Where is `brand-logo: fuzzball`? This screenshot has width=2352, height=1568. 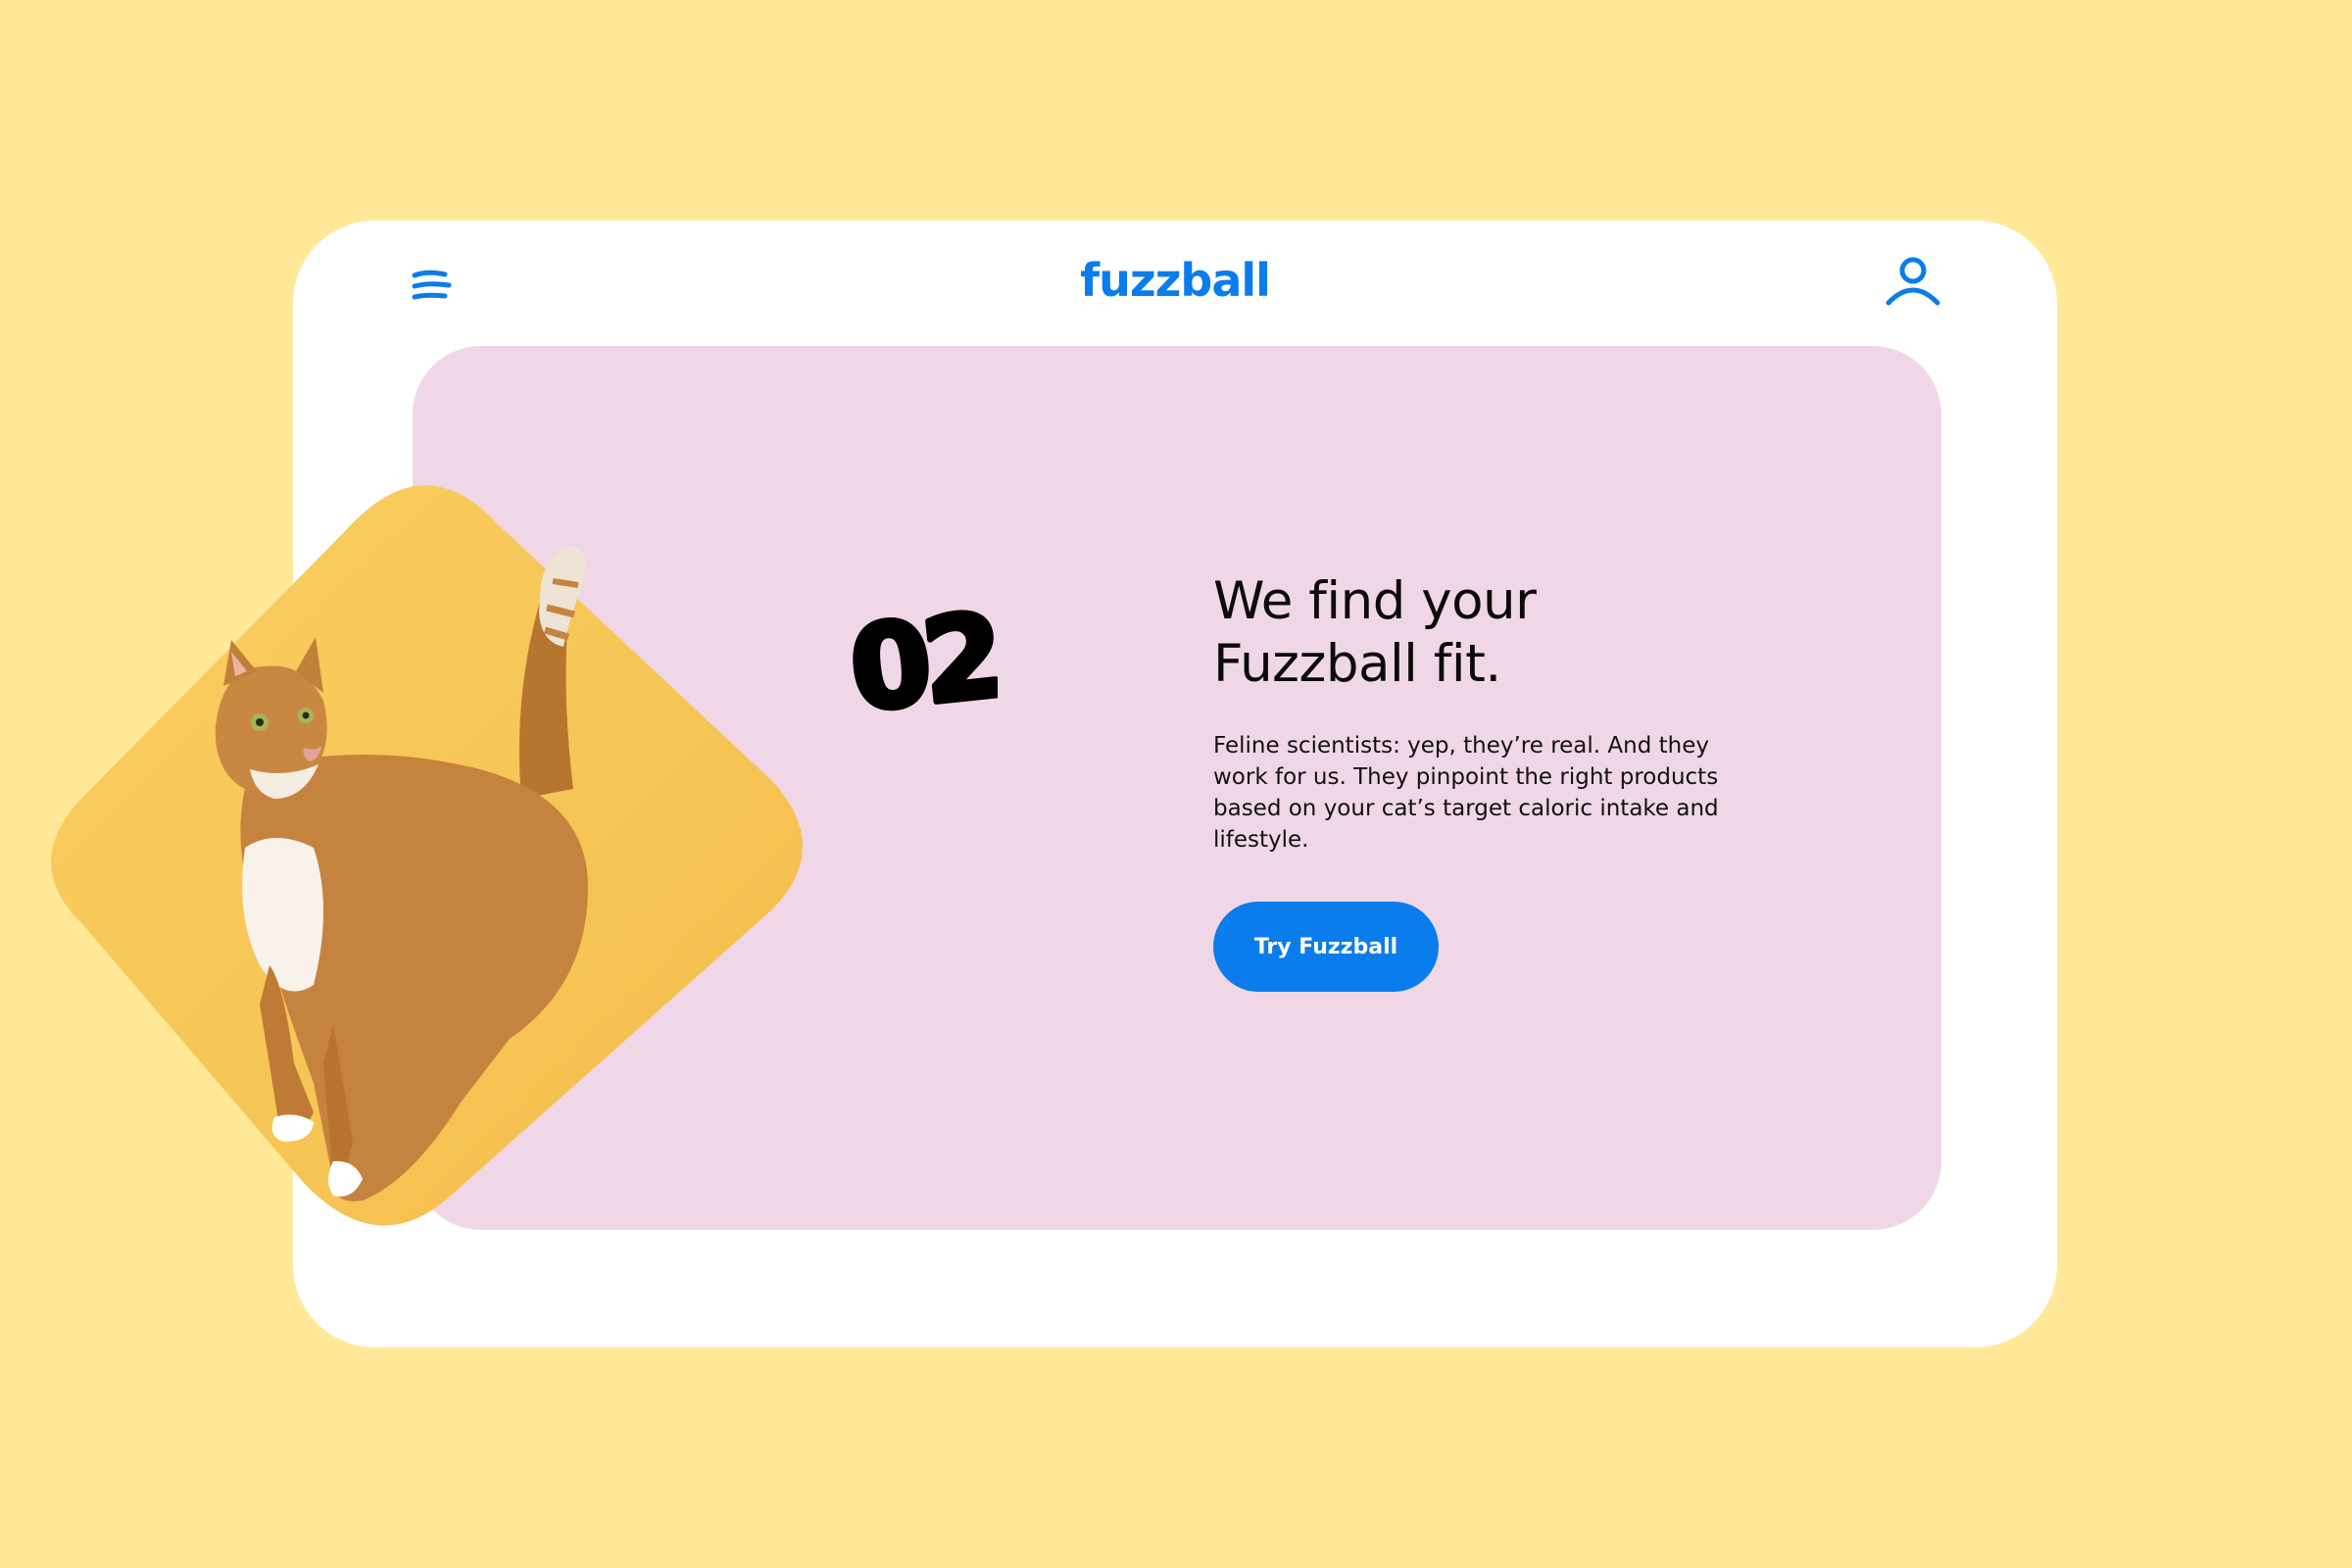
brand-logo: fuzzball is located at coordinates (1175, 280).